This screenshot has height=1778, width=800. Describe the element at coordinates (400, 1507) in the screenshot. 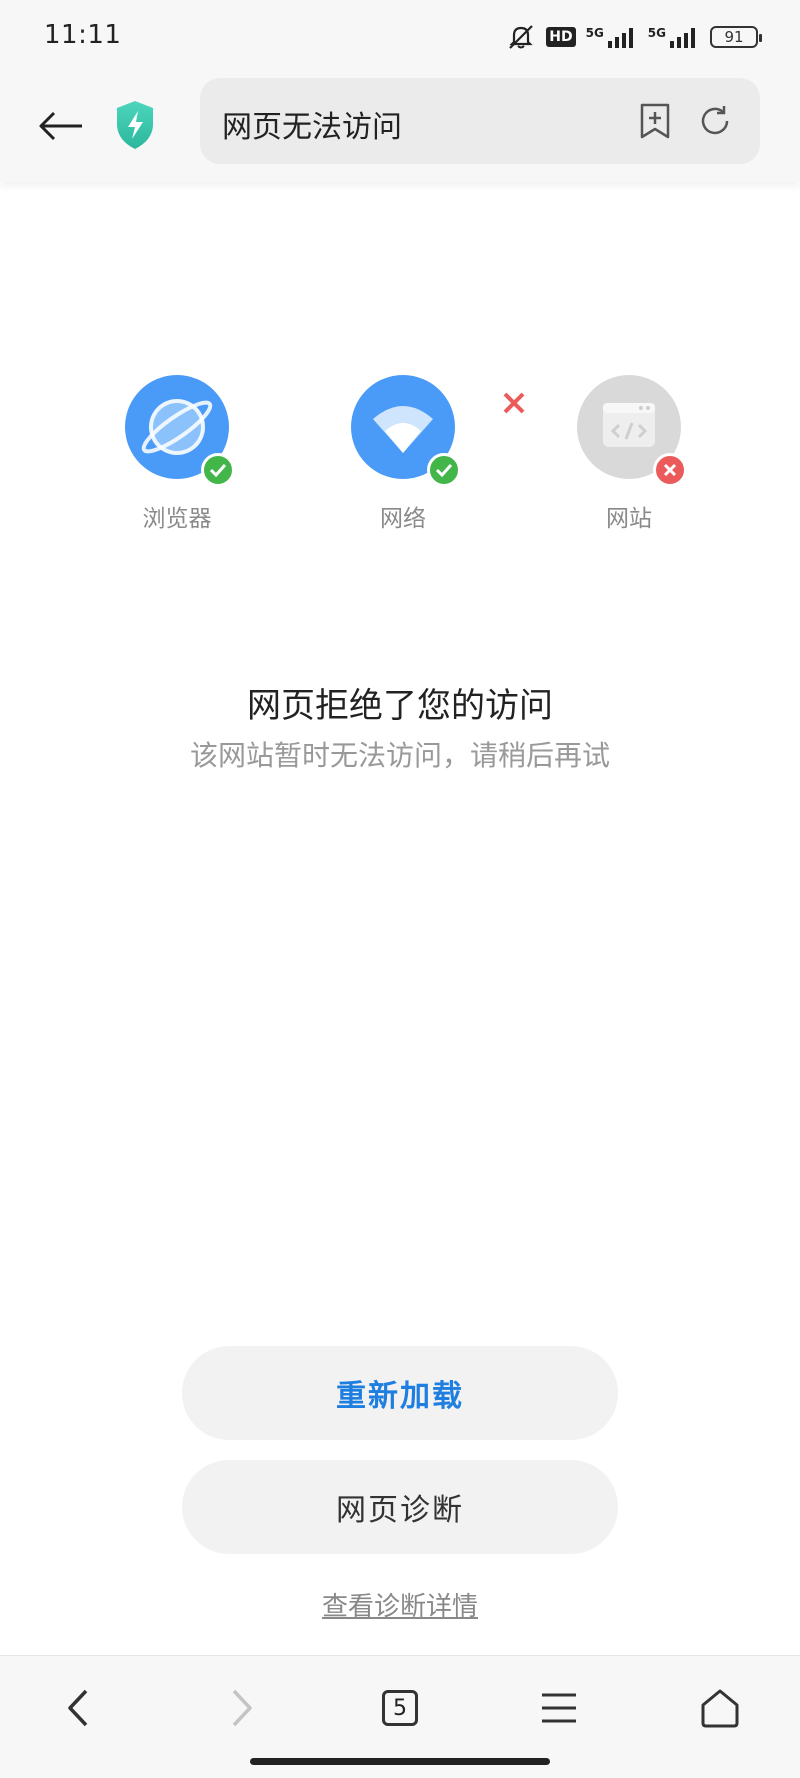

I see `diagnose-button: 网页诊断` at that location.